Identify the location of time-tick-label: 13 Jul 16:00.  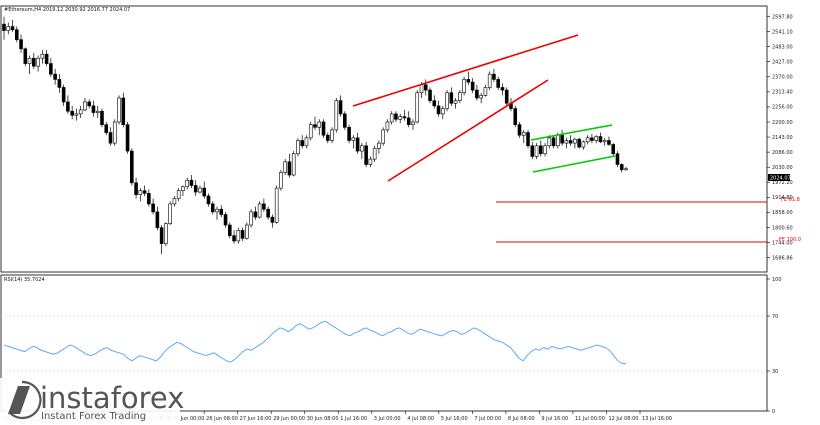
(657, 419).